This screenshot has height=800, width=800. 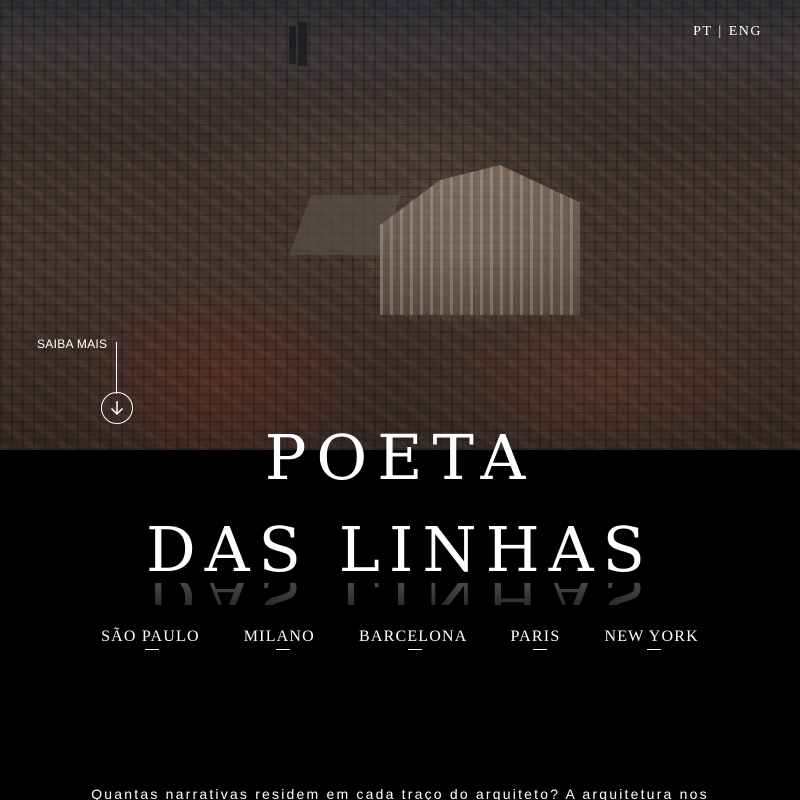 What do you see at coordinates (480, 240) in the screenshot?
I see `cathedral-shape` at bounding box center [480, 240].